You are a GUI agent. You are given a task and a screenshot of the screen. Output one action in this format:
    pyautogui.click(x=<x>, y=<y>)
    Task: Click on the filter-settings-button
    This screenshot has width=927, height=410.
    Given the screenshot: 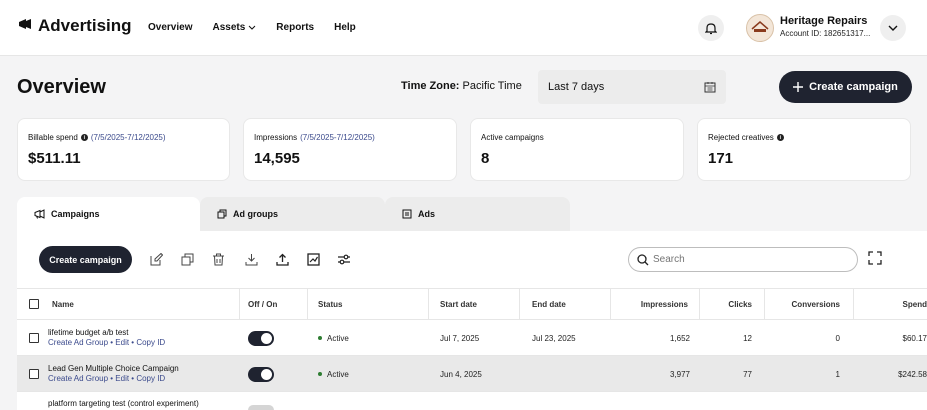 What is the action you would take?
    pyautogui.click(x=344, y=259)
    